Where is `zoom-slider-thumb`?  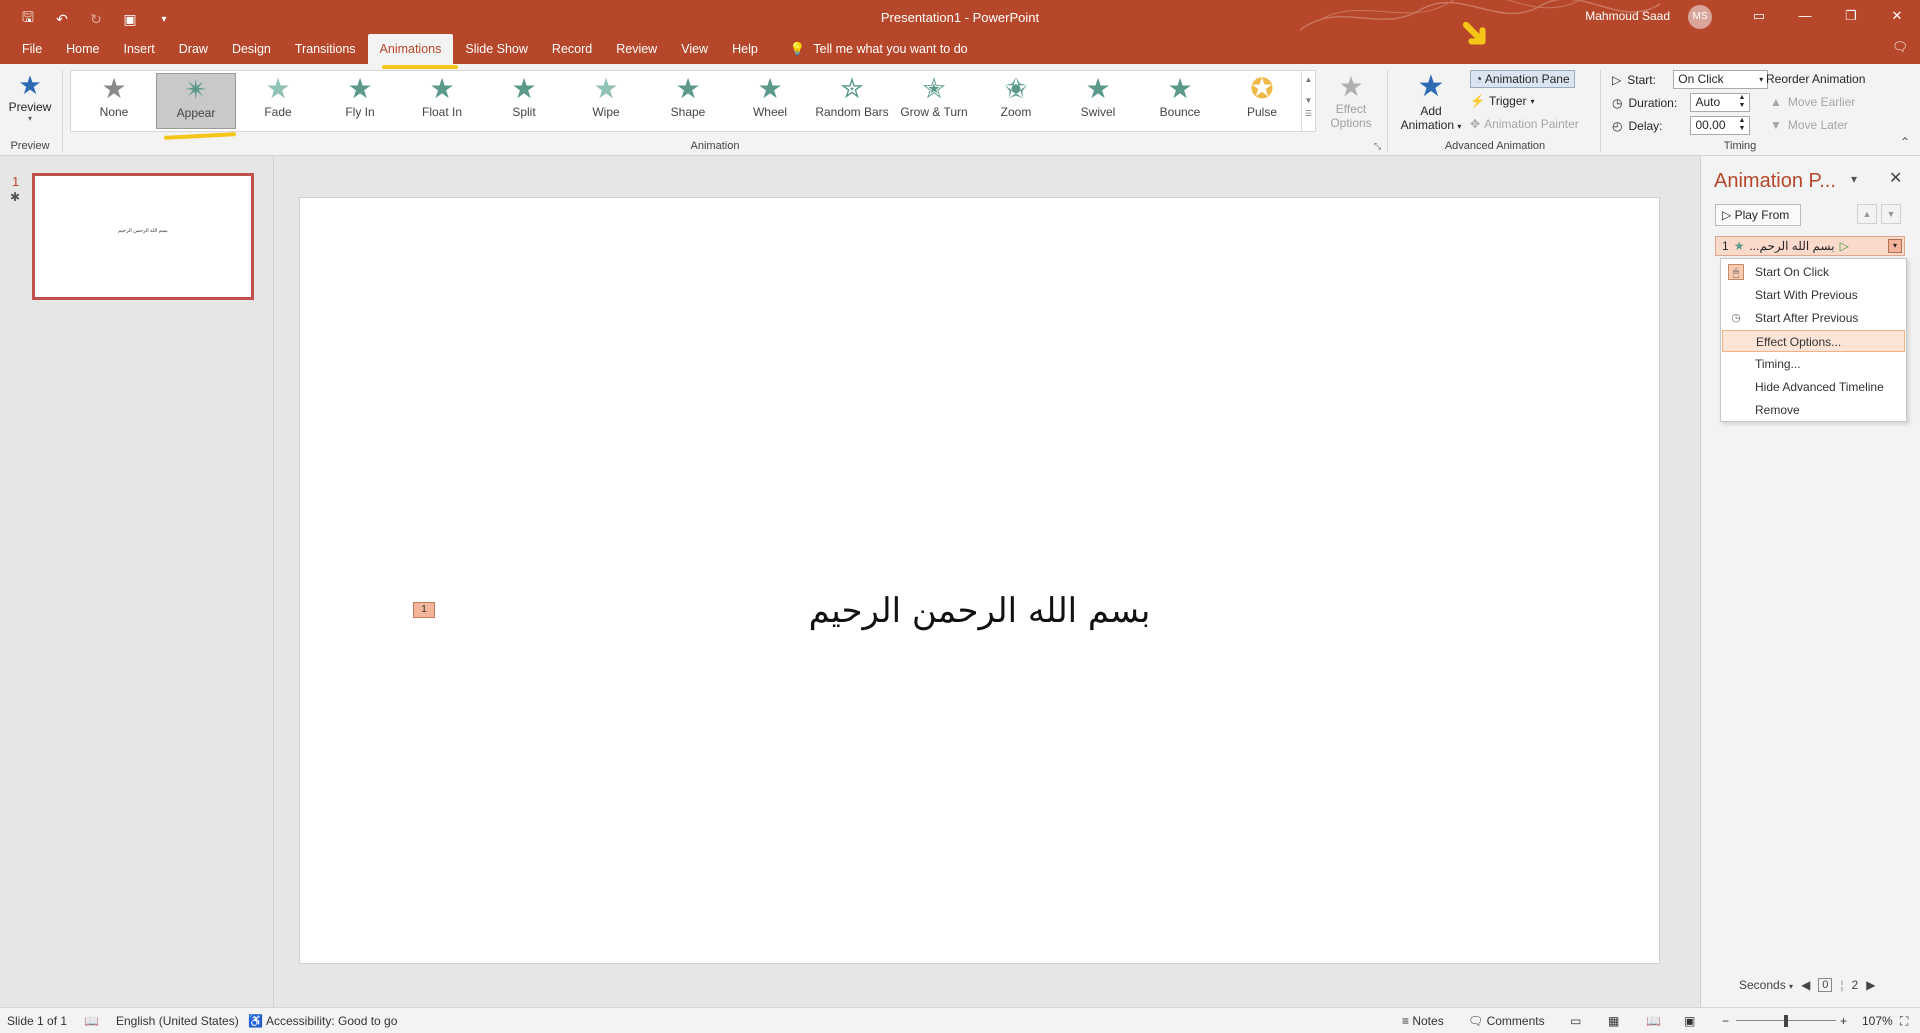
zoom-slider-thumb is located at coordinates (1786, 1021).